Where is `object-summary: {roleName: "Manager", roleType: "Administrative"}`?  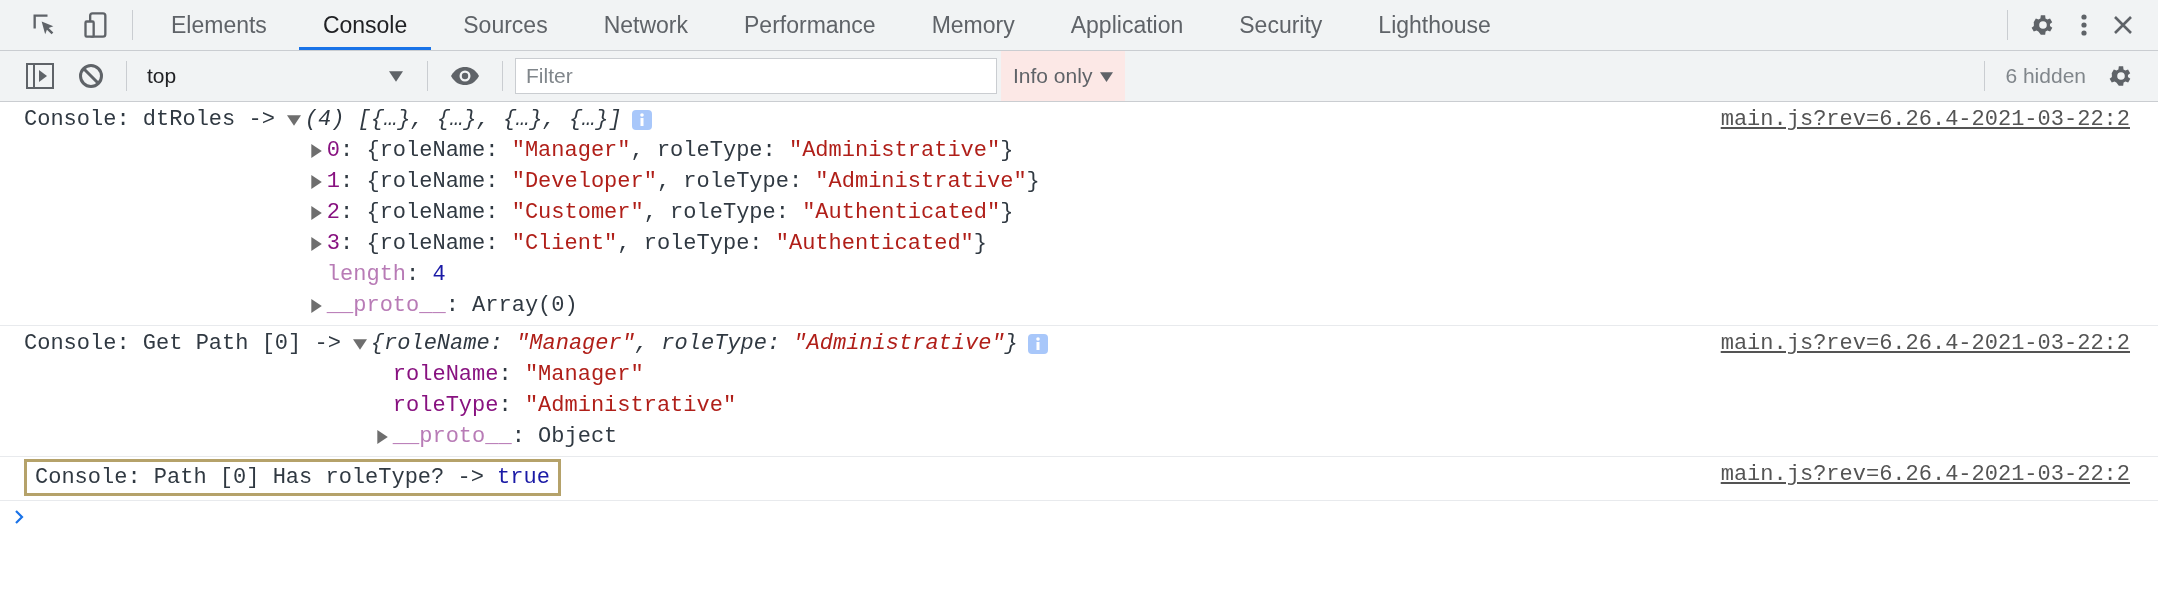
object-summary: {roleName: "Manager", roleType: "Administrative"} is located at coordinates (694, 344).